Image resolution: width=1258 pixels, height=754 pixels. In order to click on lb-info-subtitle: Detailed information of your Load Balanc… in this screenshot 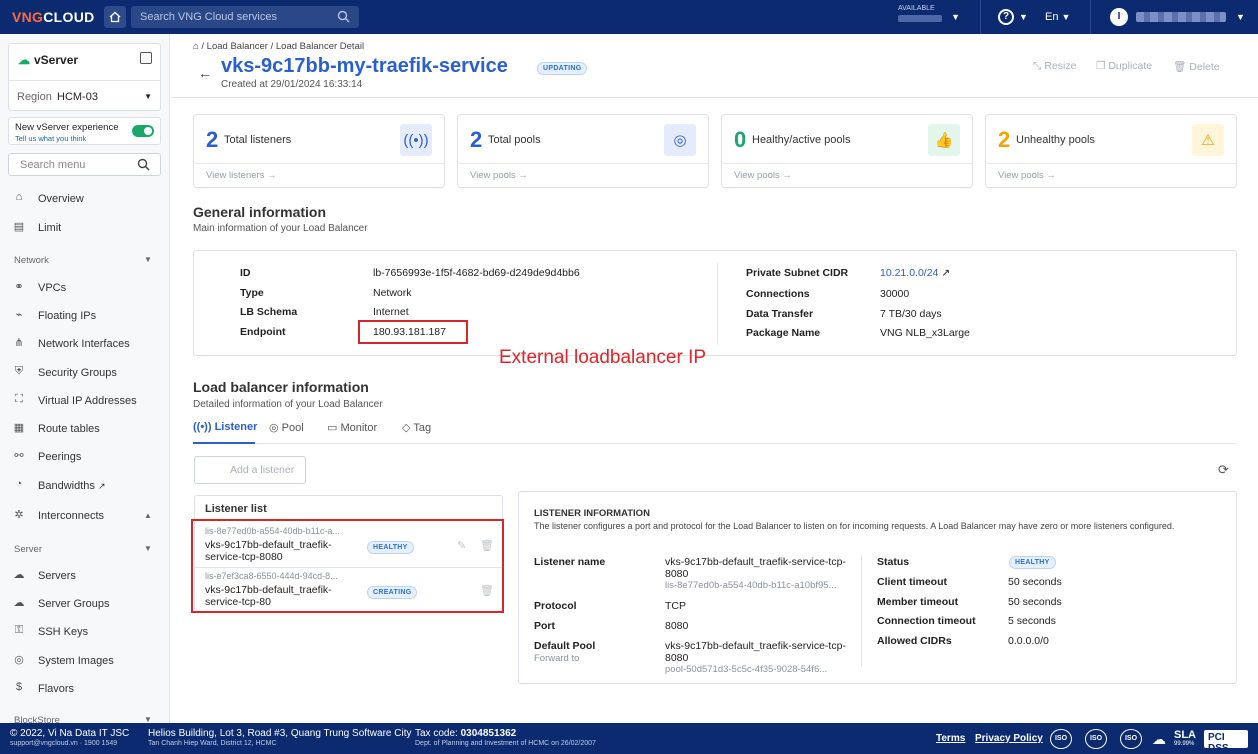, I will do `click(288, 404)`.